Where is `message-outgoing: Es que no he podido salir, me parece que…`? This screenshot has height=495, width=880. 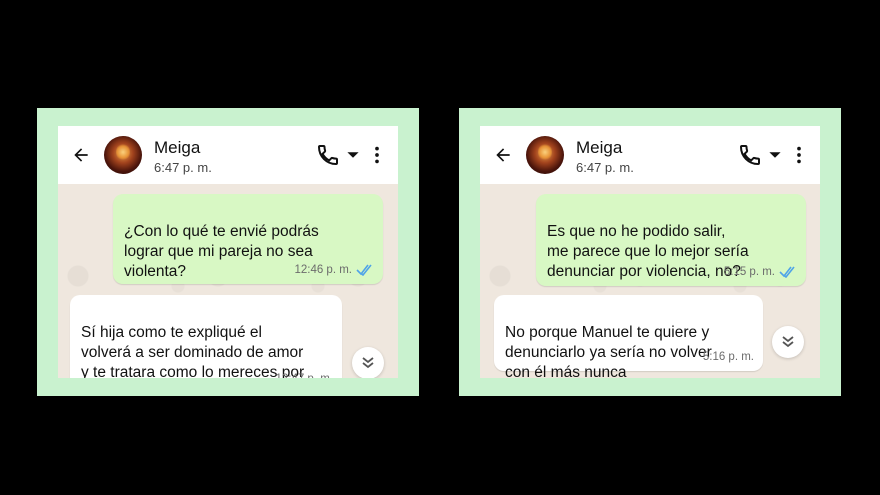
message-outgoing: Es que no he podido salir, me parece que… is located at coordinates (671, 240).